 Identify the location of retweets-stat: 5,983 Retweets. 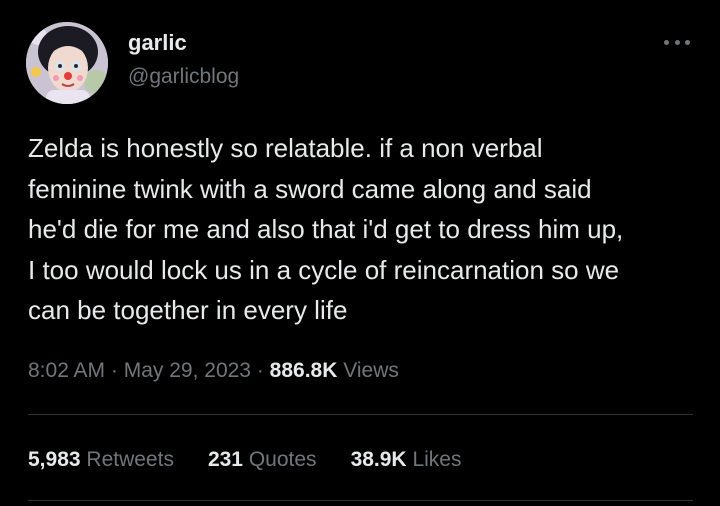
(101, 460).